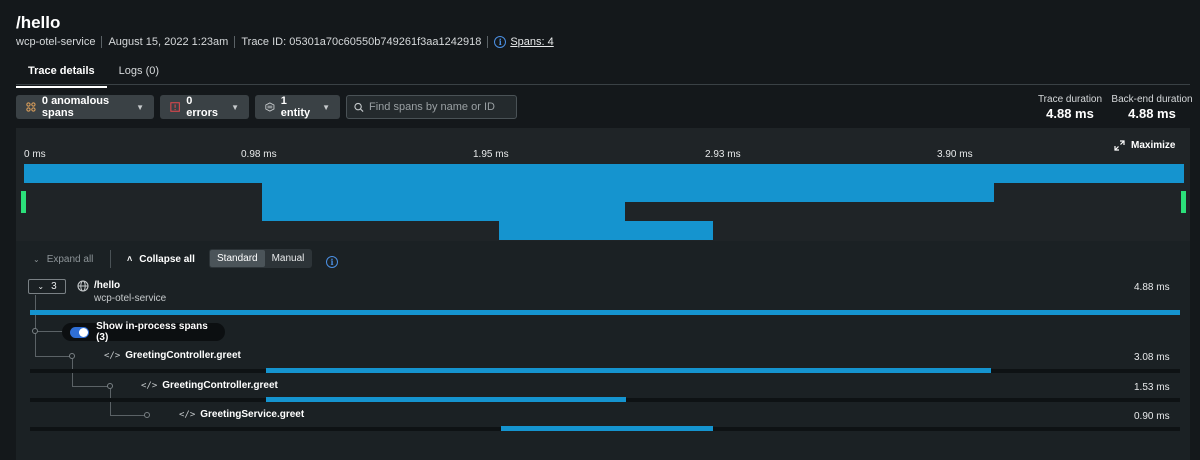 This screenshot has width=1200, height=460. What do you see at coordinates (603, 84) in the screenshot?
I see `tab-divider` at bounding box center [603, 84].